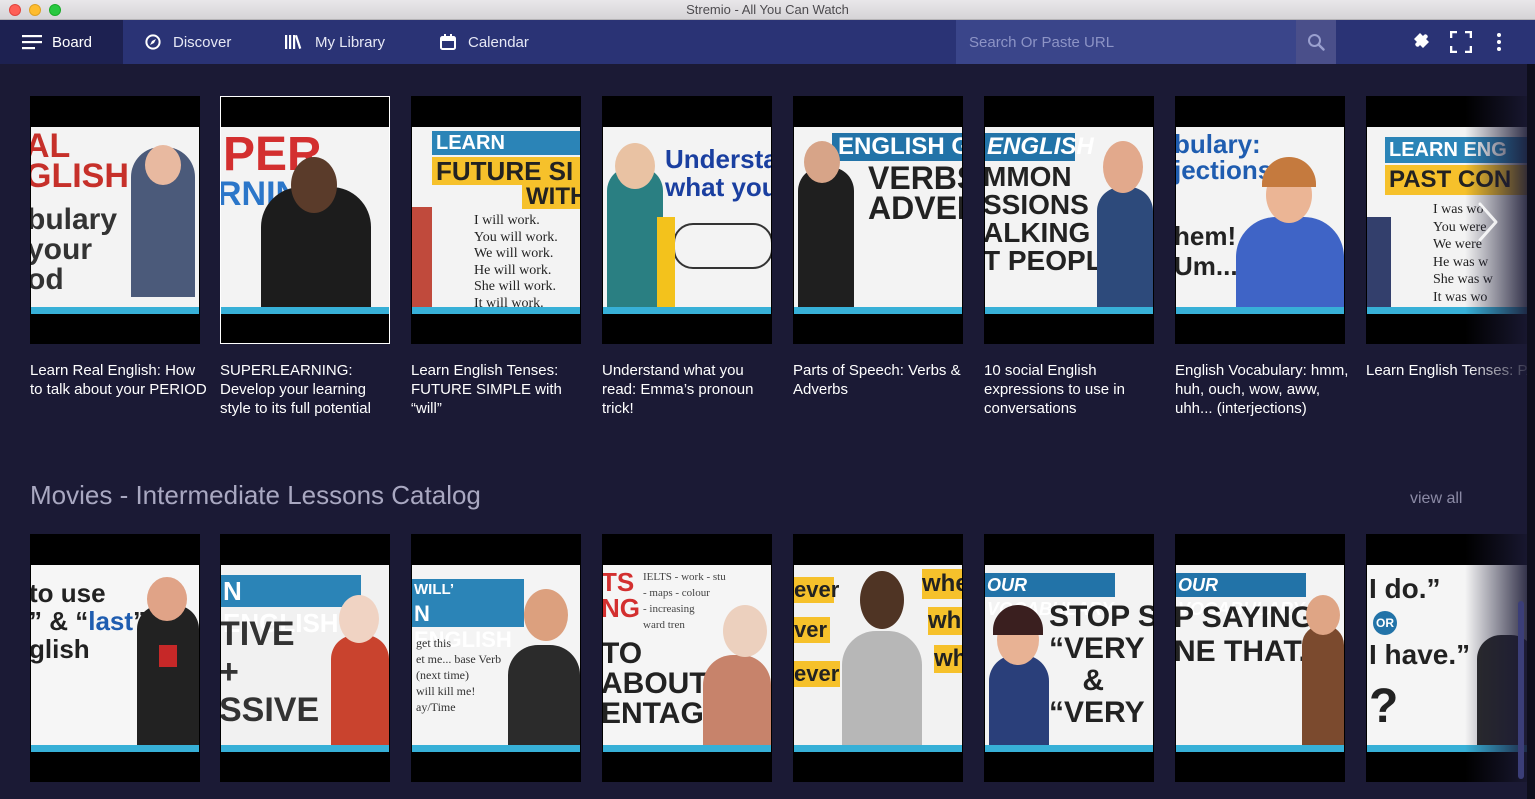 The width and height of the screenshot is (1535, 799). I want to click on puzzle-icon, so click(1423, 42).